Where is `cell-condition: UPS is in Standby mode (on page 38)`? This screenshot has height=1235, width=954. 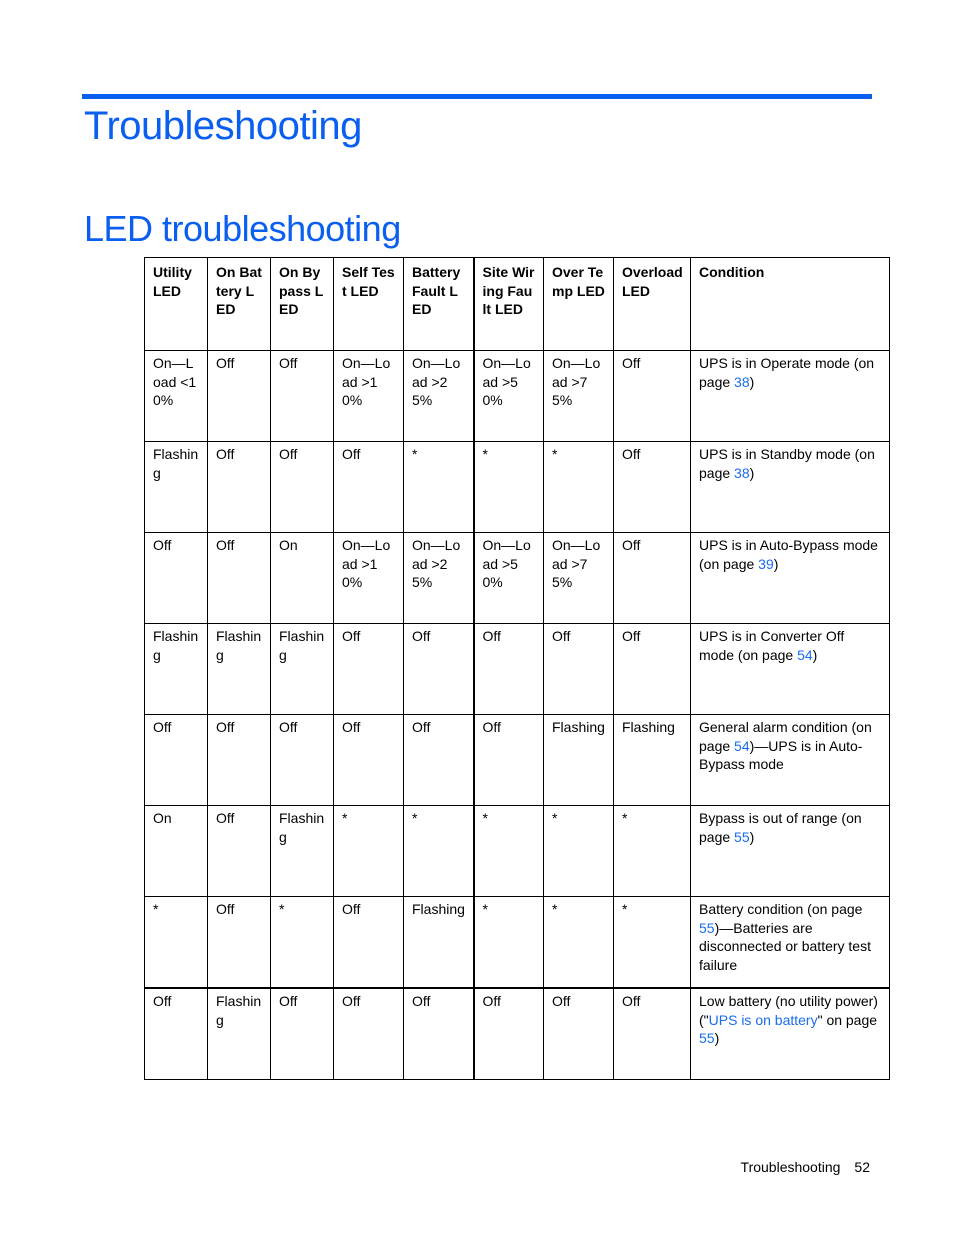 cell-condition: UPS is in Standby mode (on page 38) is located at coordinates (790, 487).